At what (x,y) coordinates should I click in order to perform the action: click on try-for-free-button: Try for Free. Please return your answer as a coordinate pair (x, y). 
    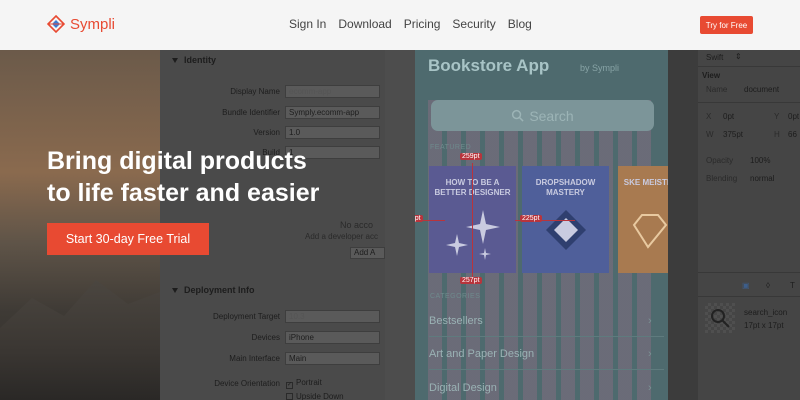
    Looking at the image, I should click on (726, 25).